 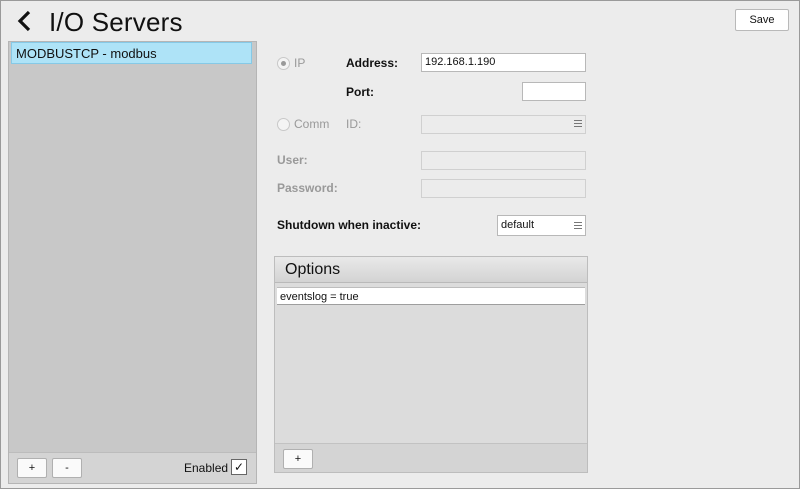 What do you see at coordinates (541, 225) in the screenshot?
I see `shutdown-select: default` at bounding box center [541, 225].